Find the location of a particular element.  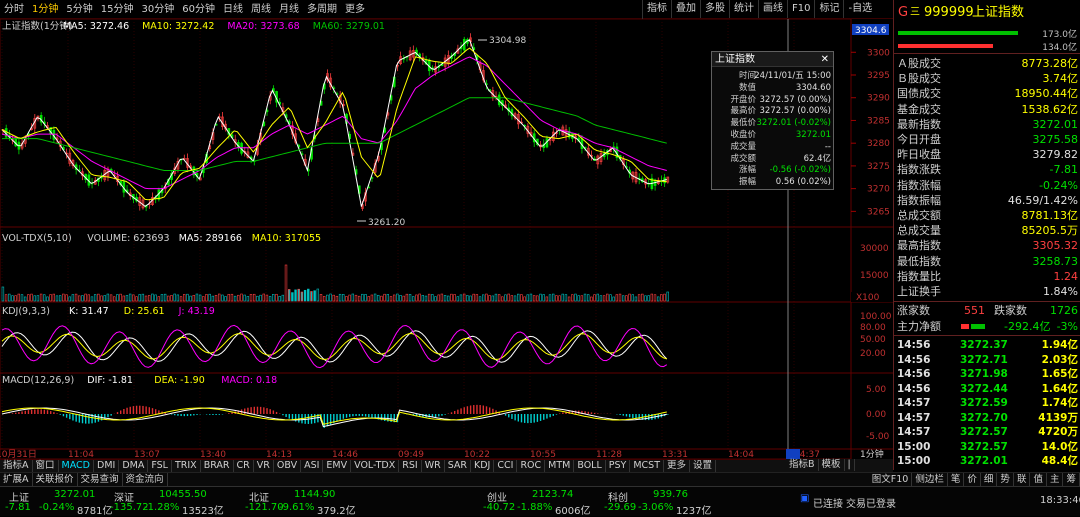

time-tick: 10月31日 is located at coordinates (18, 454).